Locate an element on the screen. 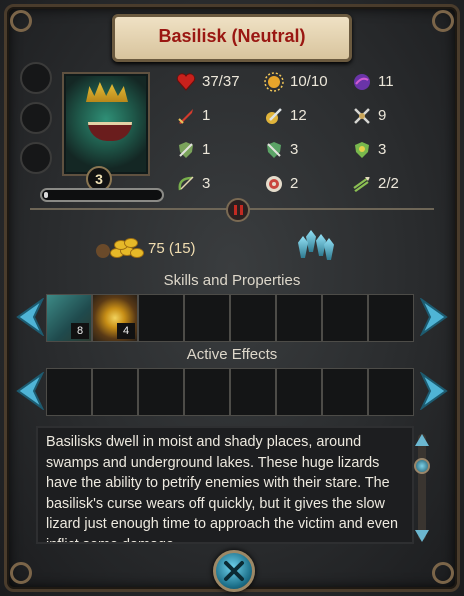 The width and height of the screenshot is (464, 596). skills-slot-row: 8 4 is located at coordinates (232, 318).